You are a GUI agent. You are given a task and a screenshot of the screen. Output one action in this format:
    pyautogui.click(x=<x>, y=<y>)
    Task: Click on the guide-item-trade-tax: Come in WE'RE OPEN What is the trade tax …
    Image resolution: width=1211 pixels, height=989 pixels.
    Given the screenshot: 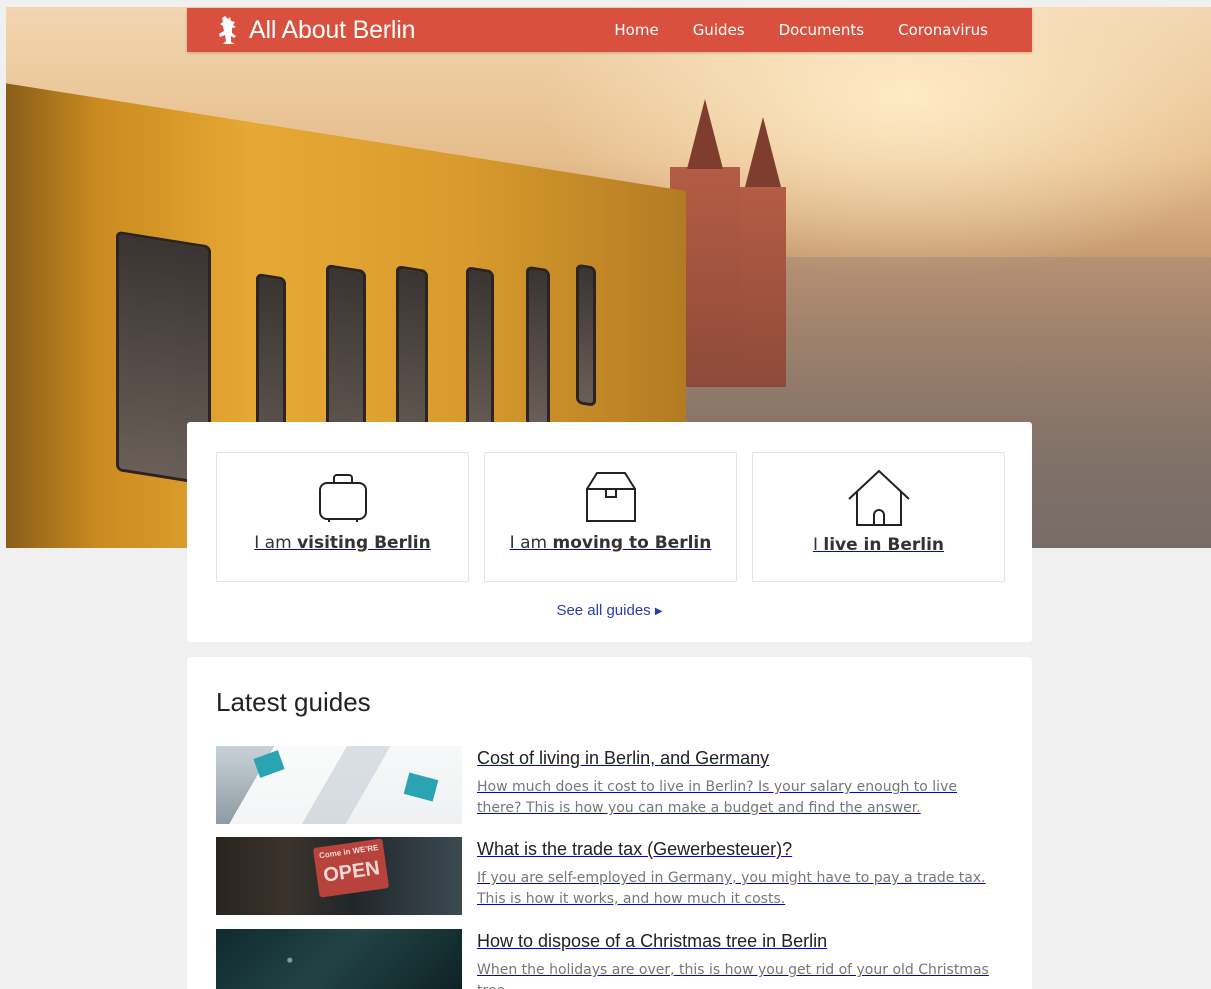 What is the action you would take?
    pyautogui.click(x=611, y=876)
    